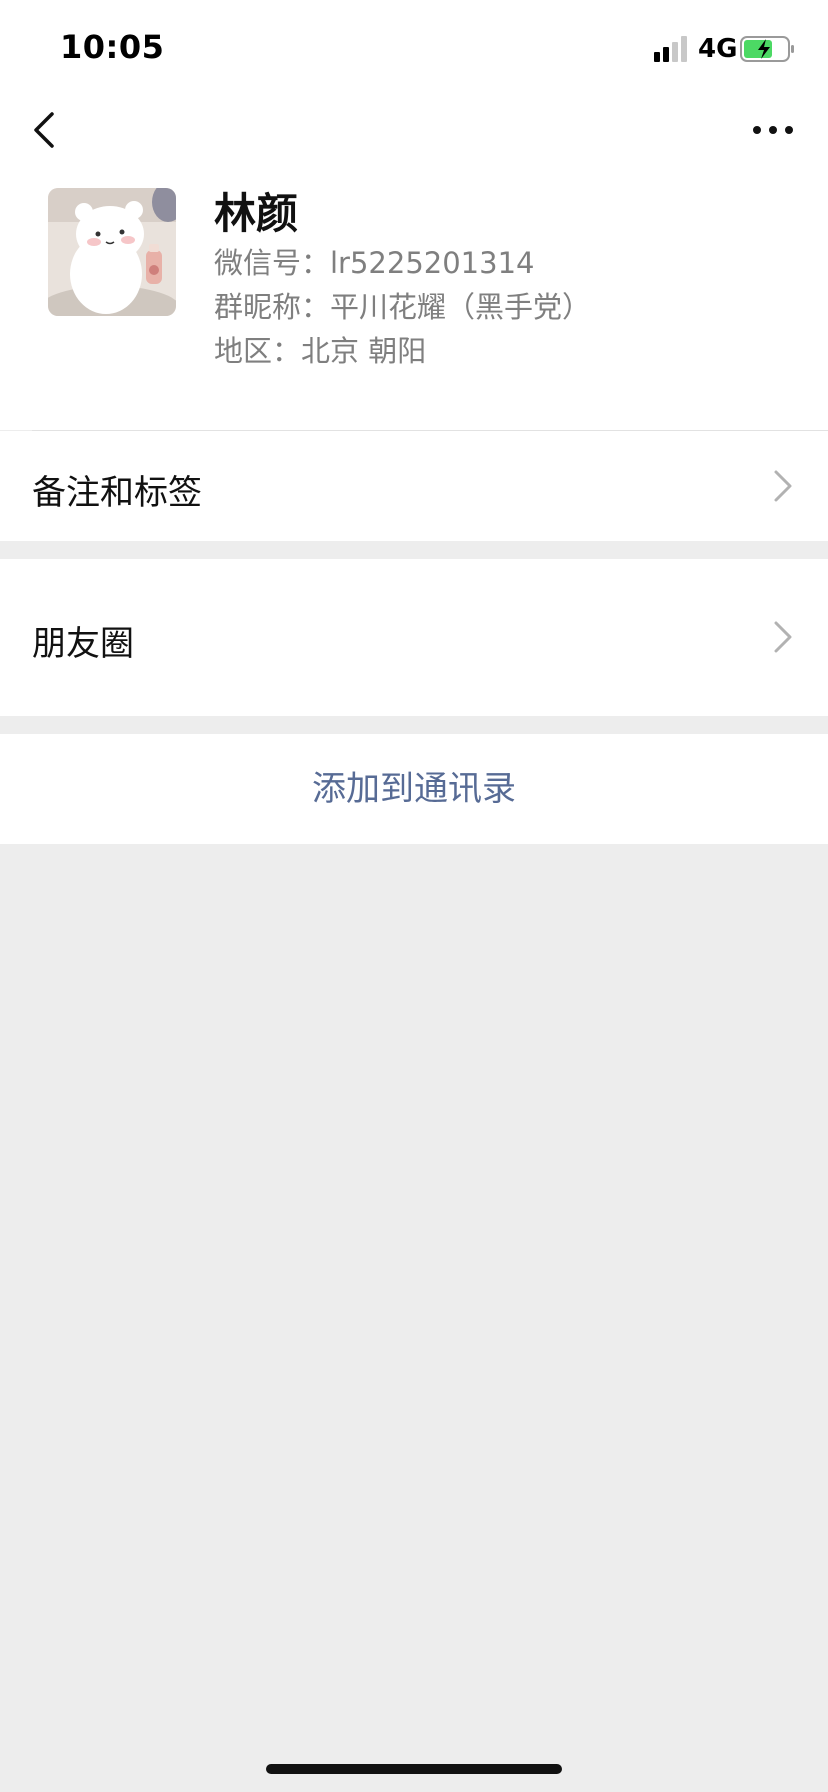 Image resolution: width=828 pixels, height=1792 pixels. Describe the element at coordinates (670, 49) in the screenshot. I see `cellular-signal-icon` at that location.